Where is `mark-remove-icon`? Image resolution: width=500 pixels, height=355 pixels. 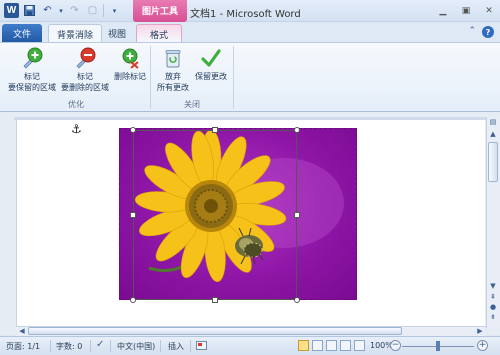 mark-remove-icon is located at coordinates (86, 58).